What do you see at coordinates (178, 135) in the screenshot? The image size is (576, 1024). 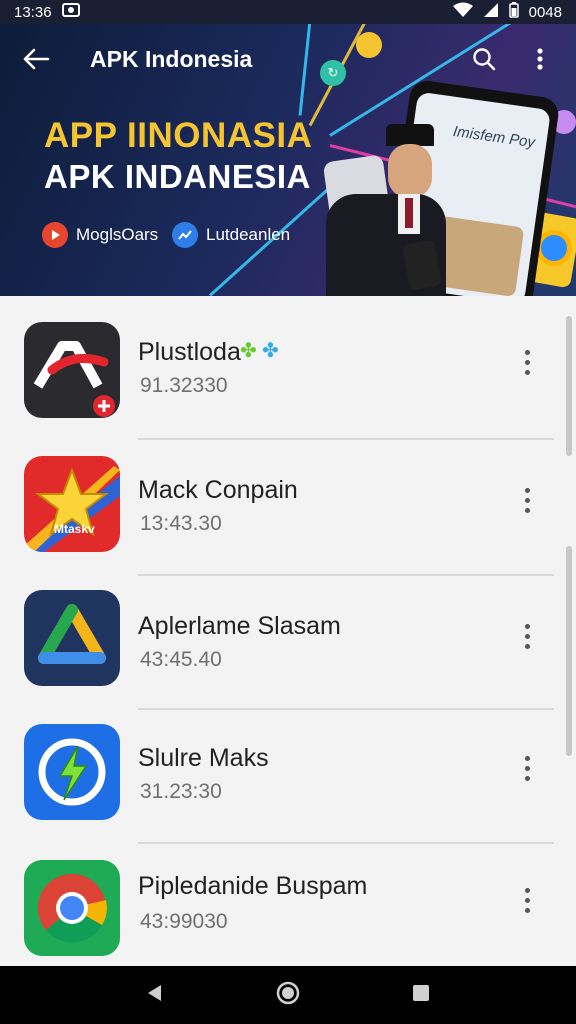 I see `banner-headline: APP IINONASIA` at bounding box center [178, 135].